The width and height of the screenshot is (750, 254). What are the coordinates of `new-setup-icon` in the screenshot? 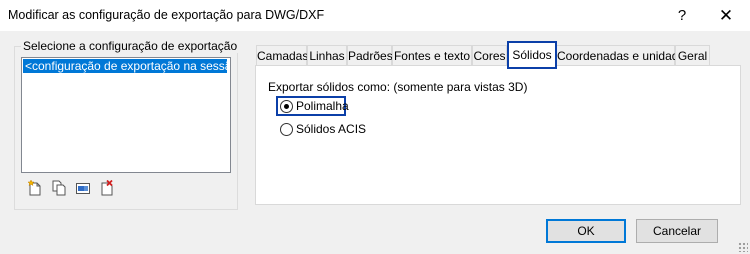 It's located at (35, 187).